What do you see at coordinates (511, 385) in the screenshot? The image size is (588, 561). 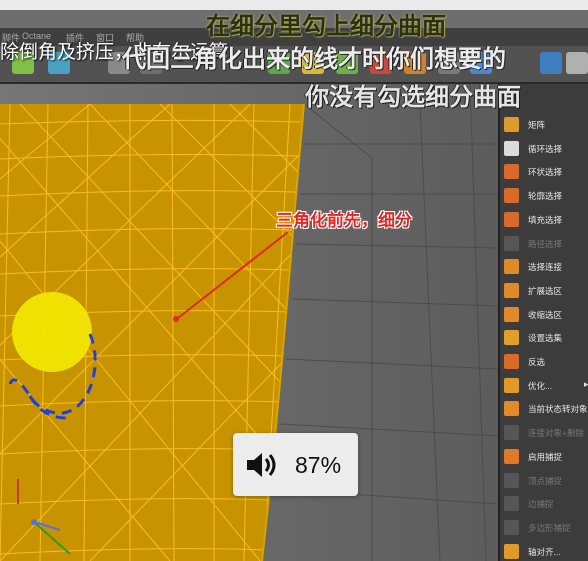 I see `optimize-icon` at bounding box center [511, 385].